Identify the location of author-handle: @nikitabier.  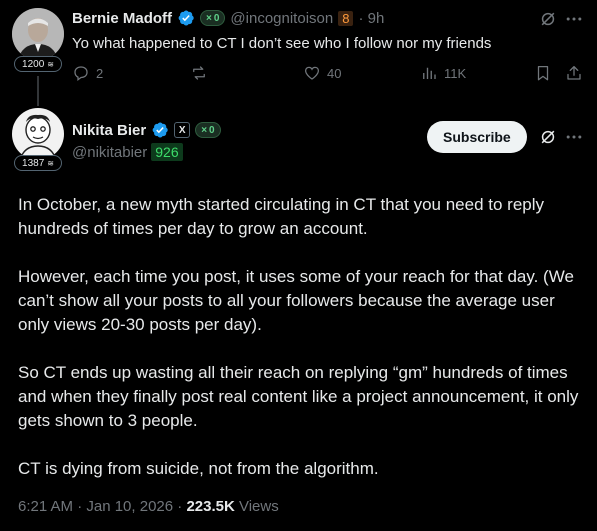
(109, 152).